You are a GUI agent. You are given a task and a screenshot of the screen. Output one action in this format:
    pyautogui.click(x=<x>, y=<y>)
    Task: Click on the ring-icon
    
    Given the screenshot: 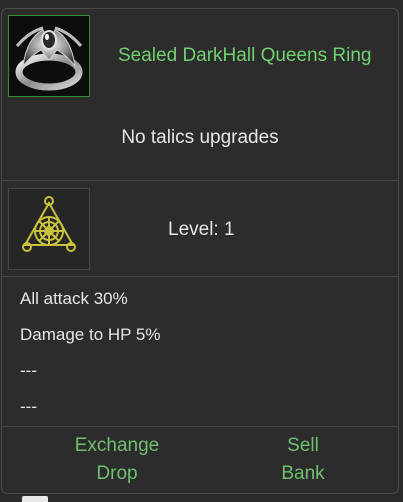 What is the action you would take?
    pyautogui.click(x=49, y=56)
    